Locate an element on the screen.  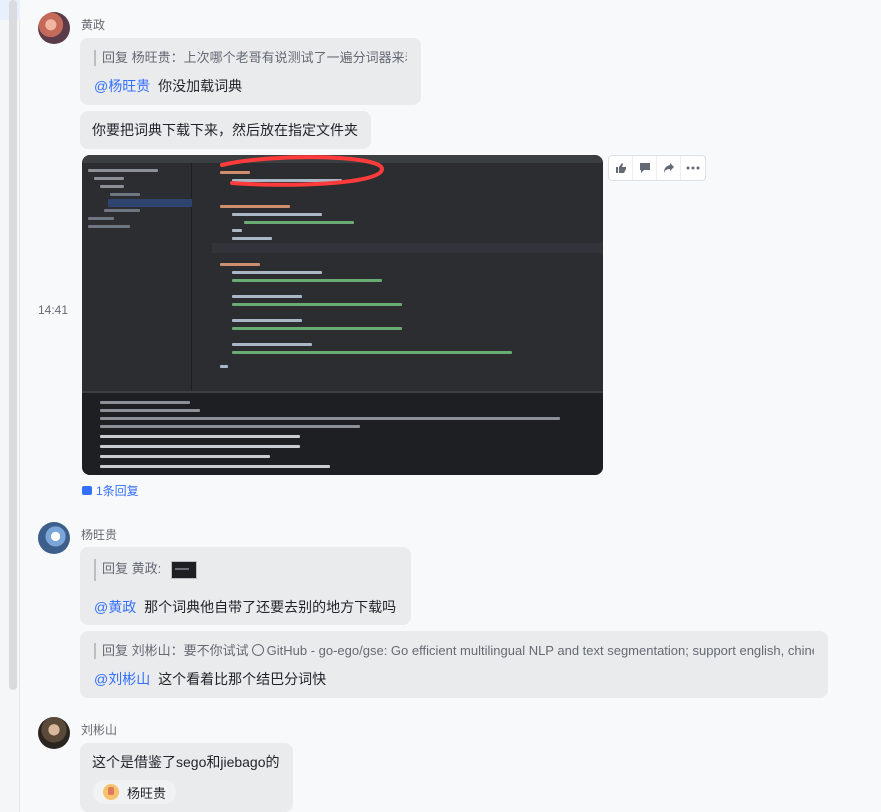
mention: @杨旺贵 is located at coordinates (122, 86).